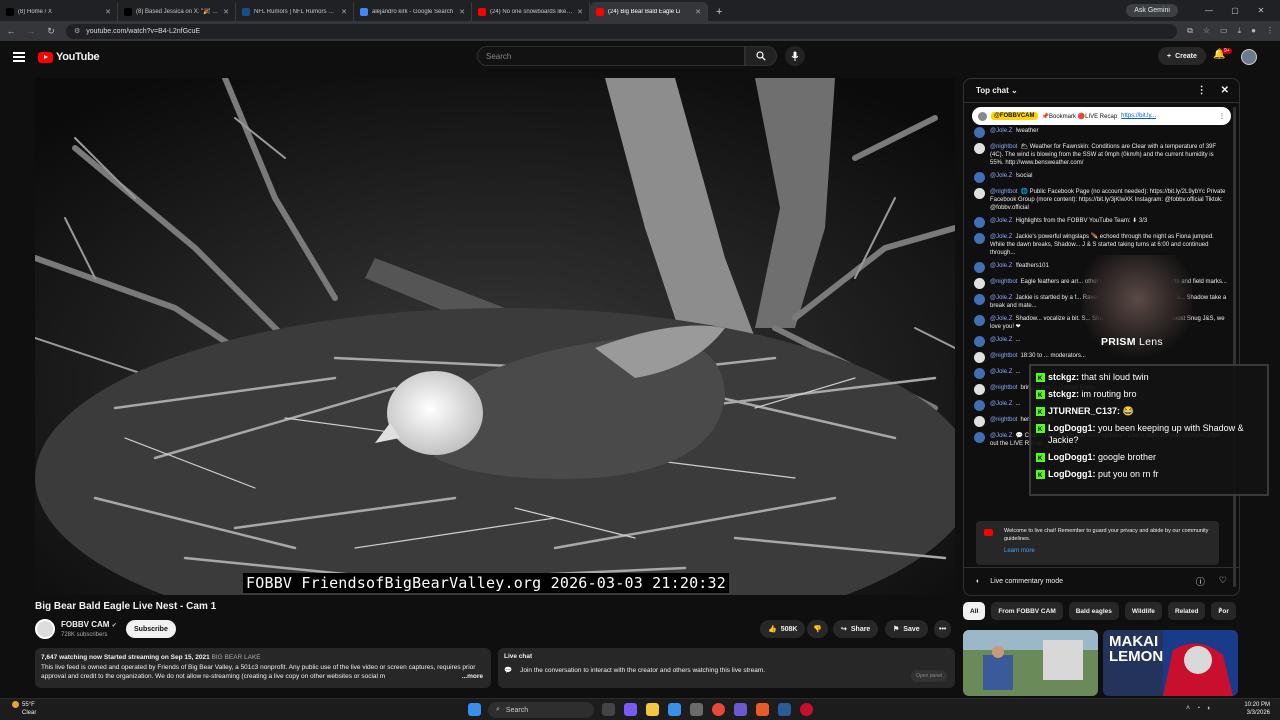 The height and width of the screenshot is (720, 1280). I want to click on search-input: Search, so click(611, 56).